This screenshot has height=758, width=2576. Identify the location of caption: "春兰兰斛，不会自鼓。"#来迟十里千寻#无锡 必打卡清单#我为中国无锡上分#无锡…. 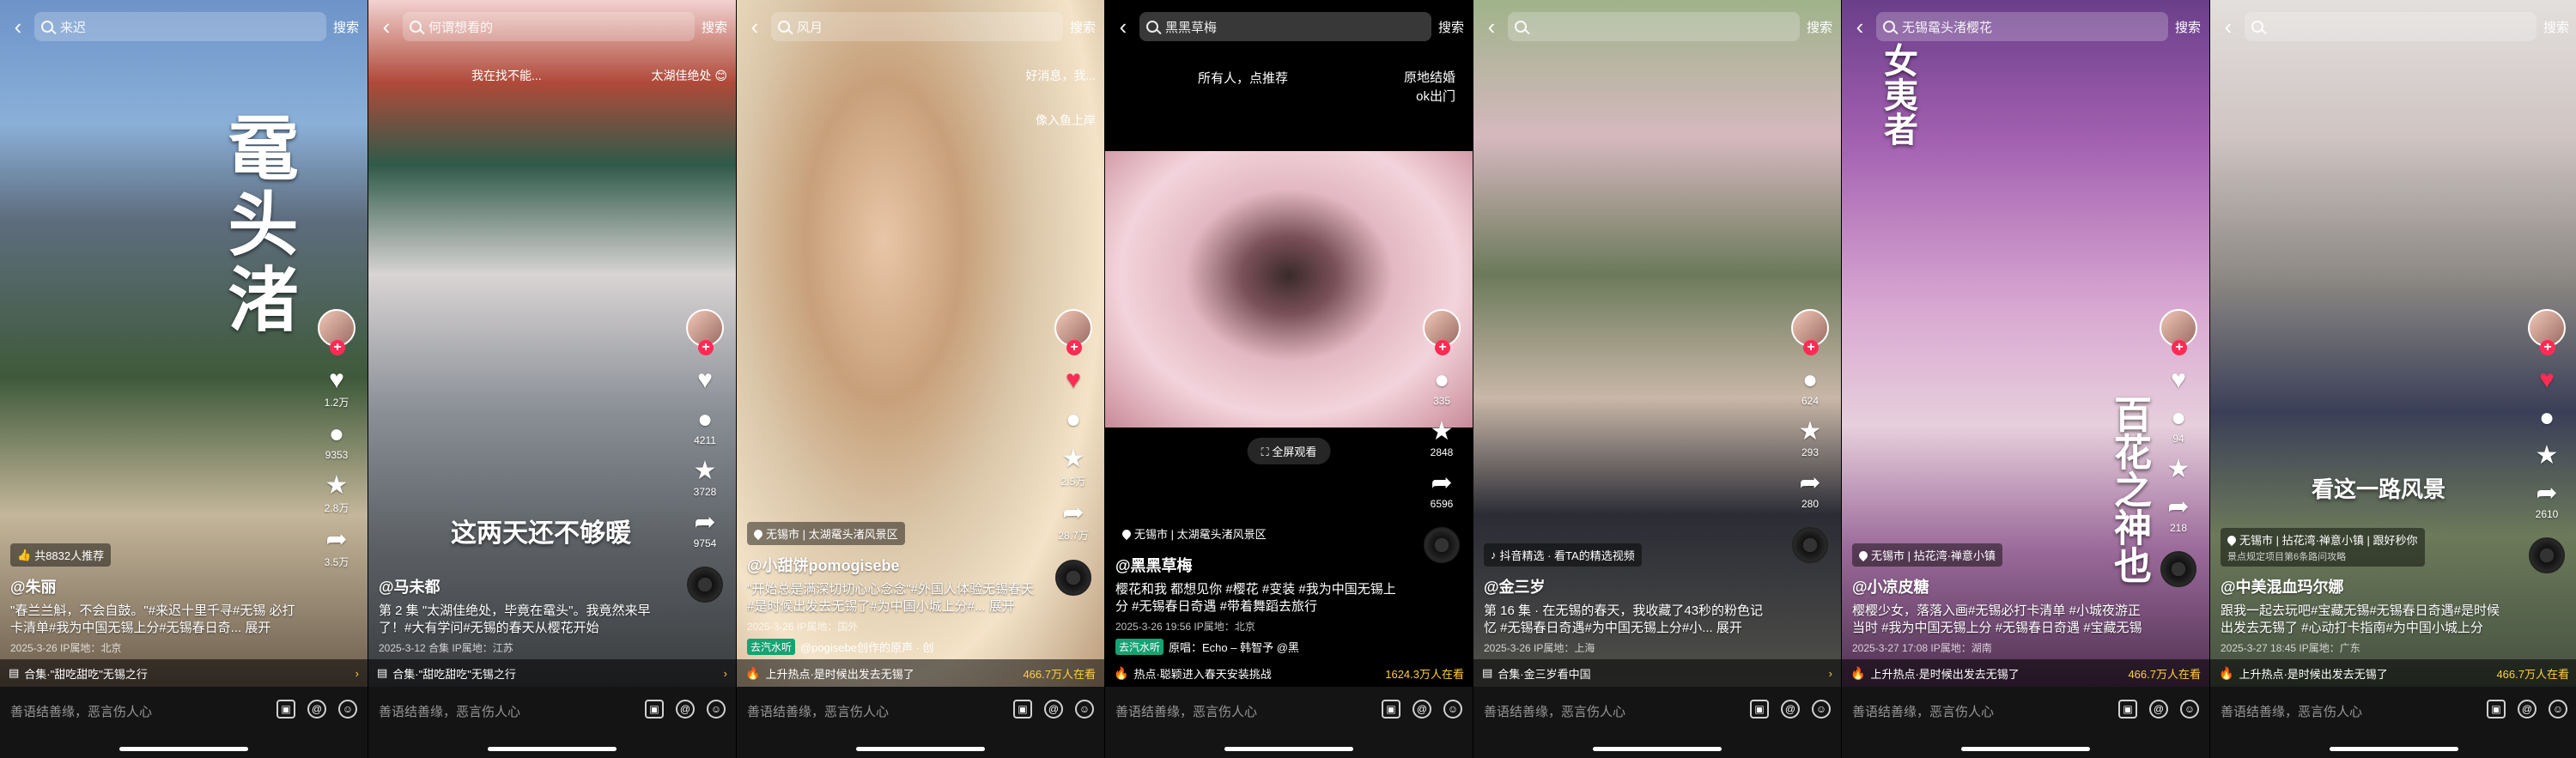
(155, 620).